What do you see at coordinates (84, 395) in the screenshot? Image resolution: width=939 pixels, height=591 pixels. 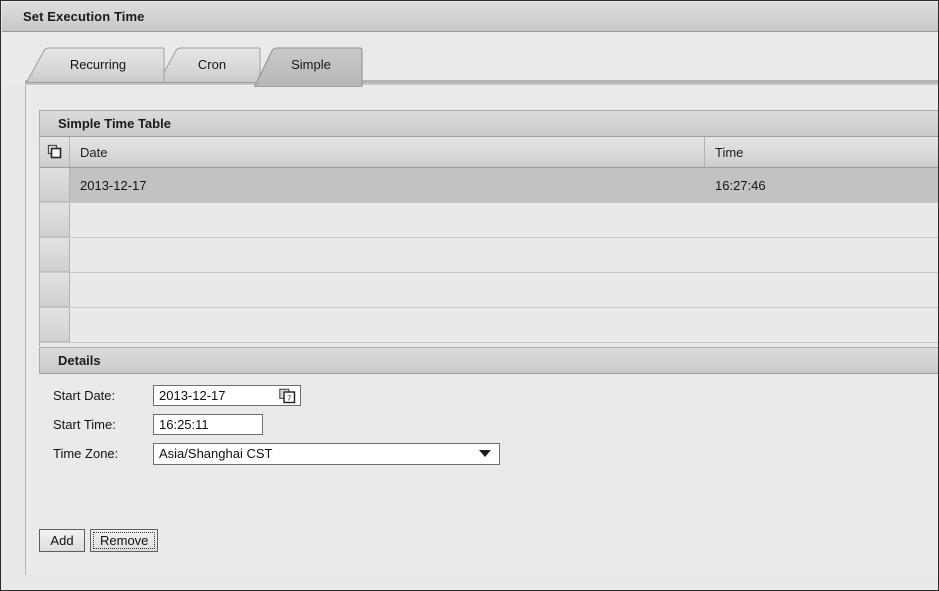 I see `start-date-label: Start Date:` at bounding box center [84, 395].